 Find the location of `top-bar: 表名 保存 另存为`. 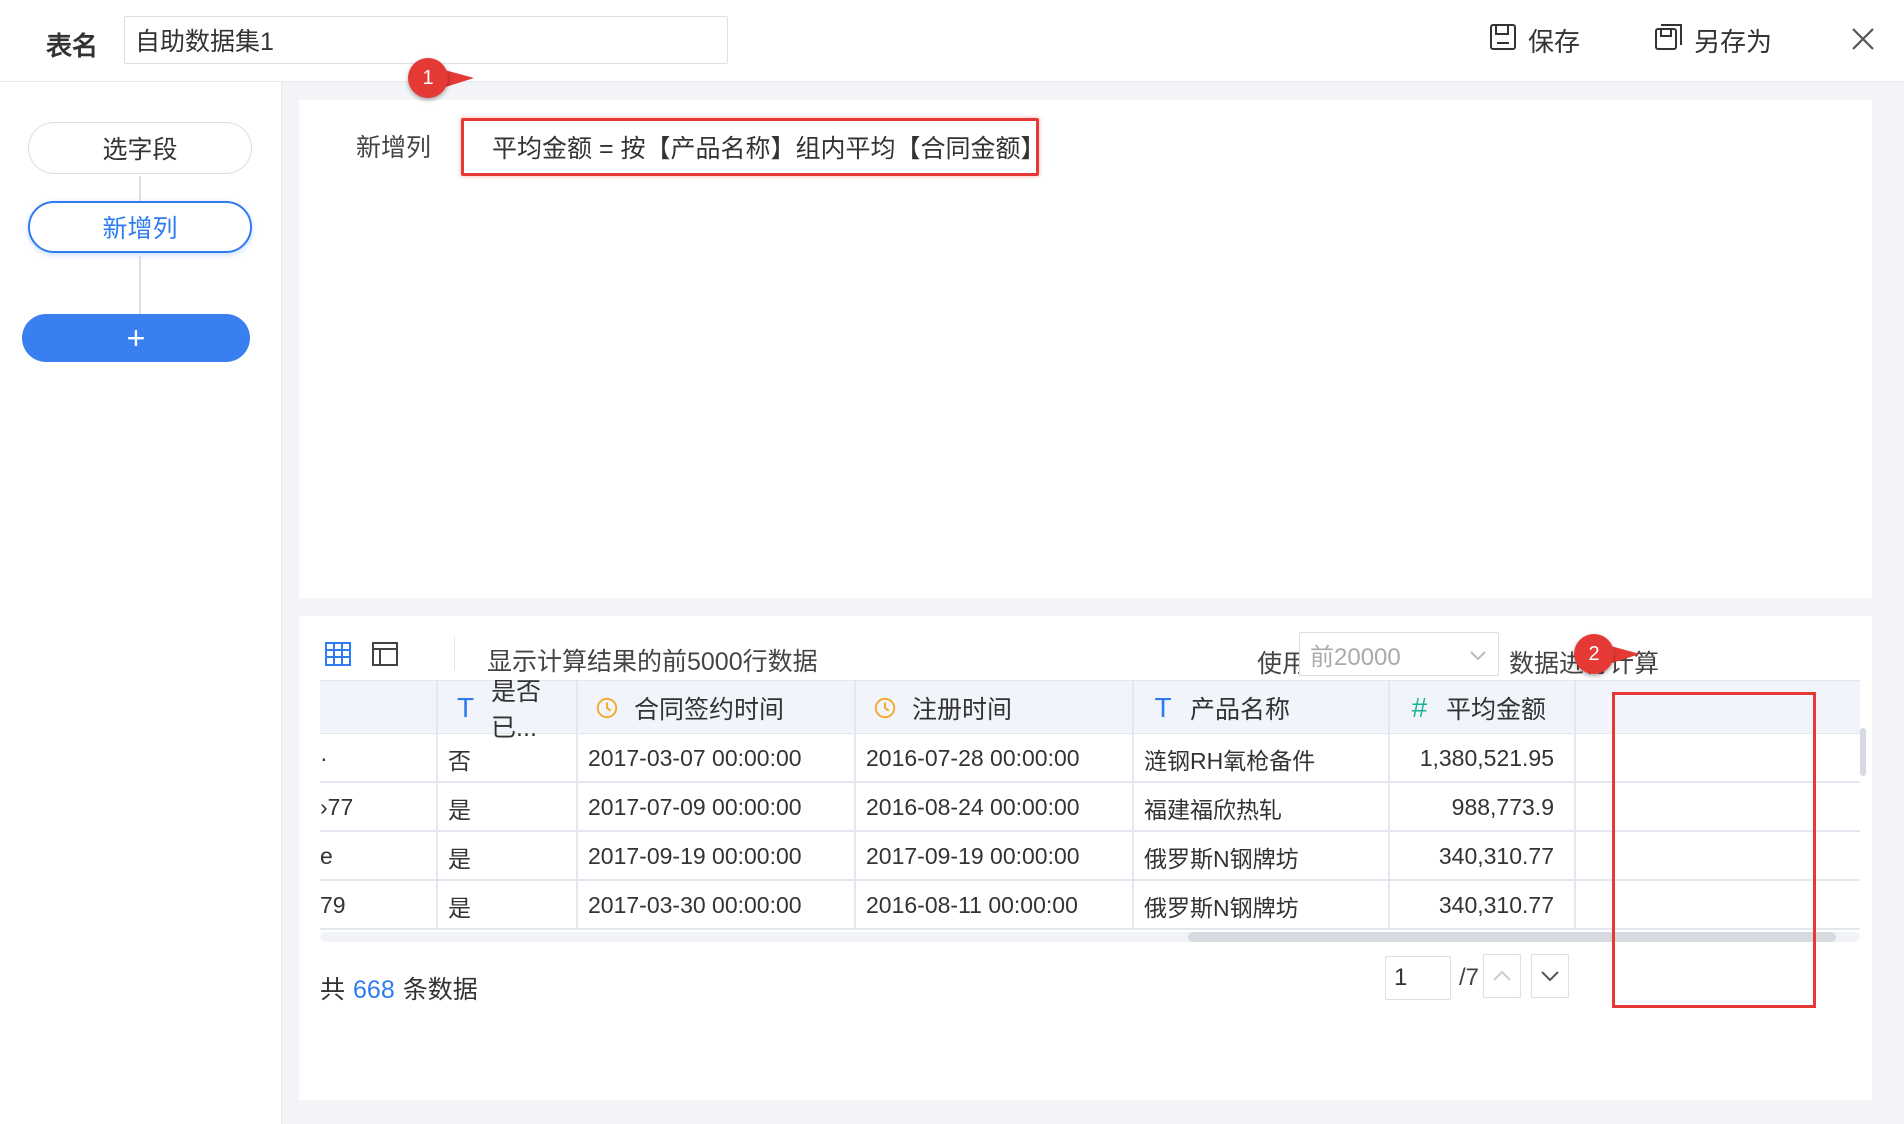

top-bar: 表名 保存 另存为 is located at coordinates (952, 41).